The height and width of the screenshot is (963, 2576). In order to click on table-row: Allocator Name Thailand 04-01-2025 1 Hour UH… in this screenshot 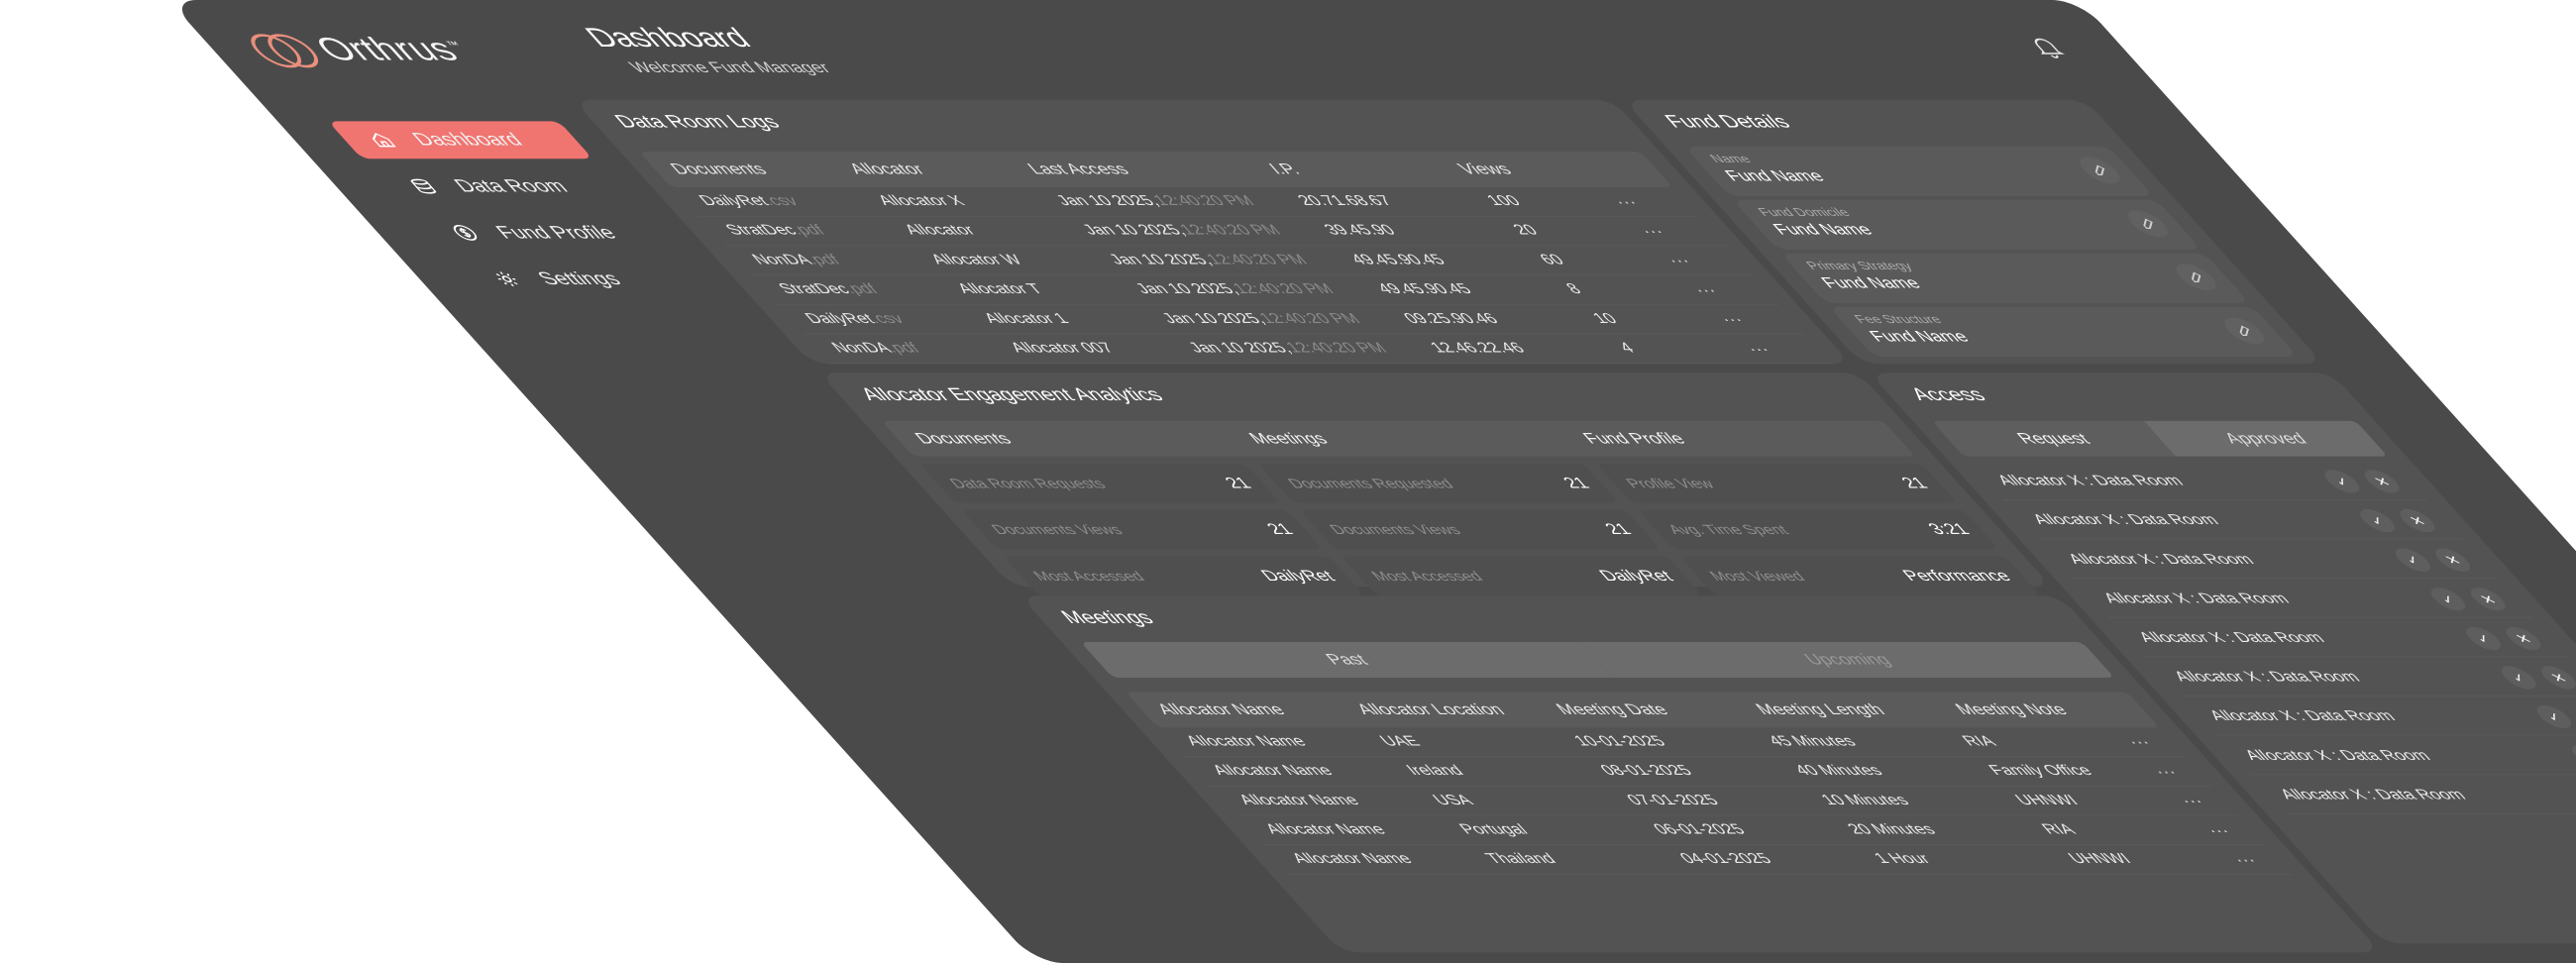, I will do `click(1778, 860)`.